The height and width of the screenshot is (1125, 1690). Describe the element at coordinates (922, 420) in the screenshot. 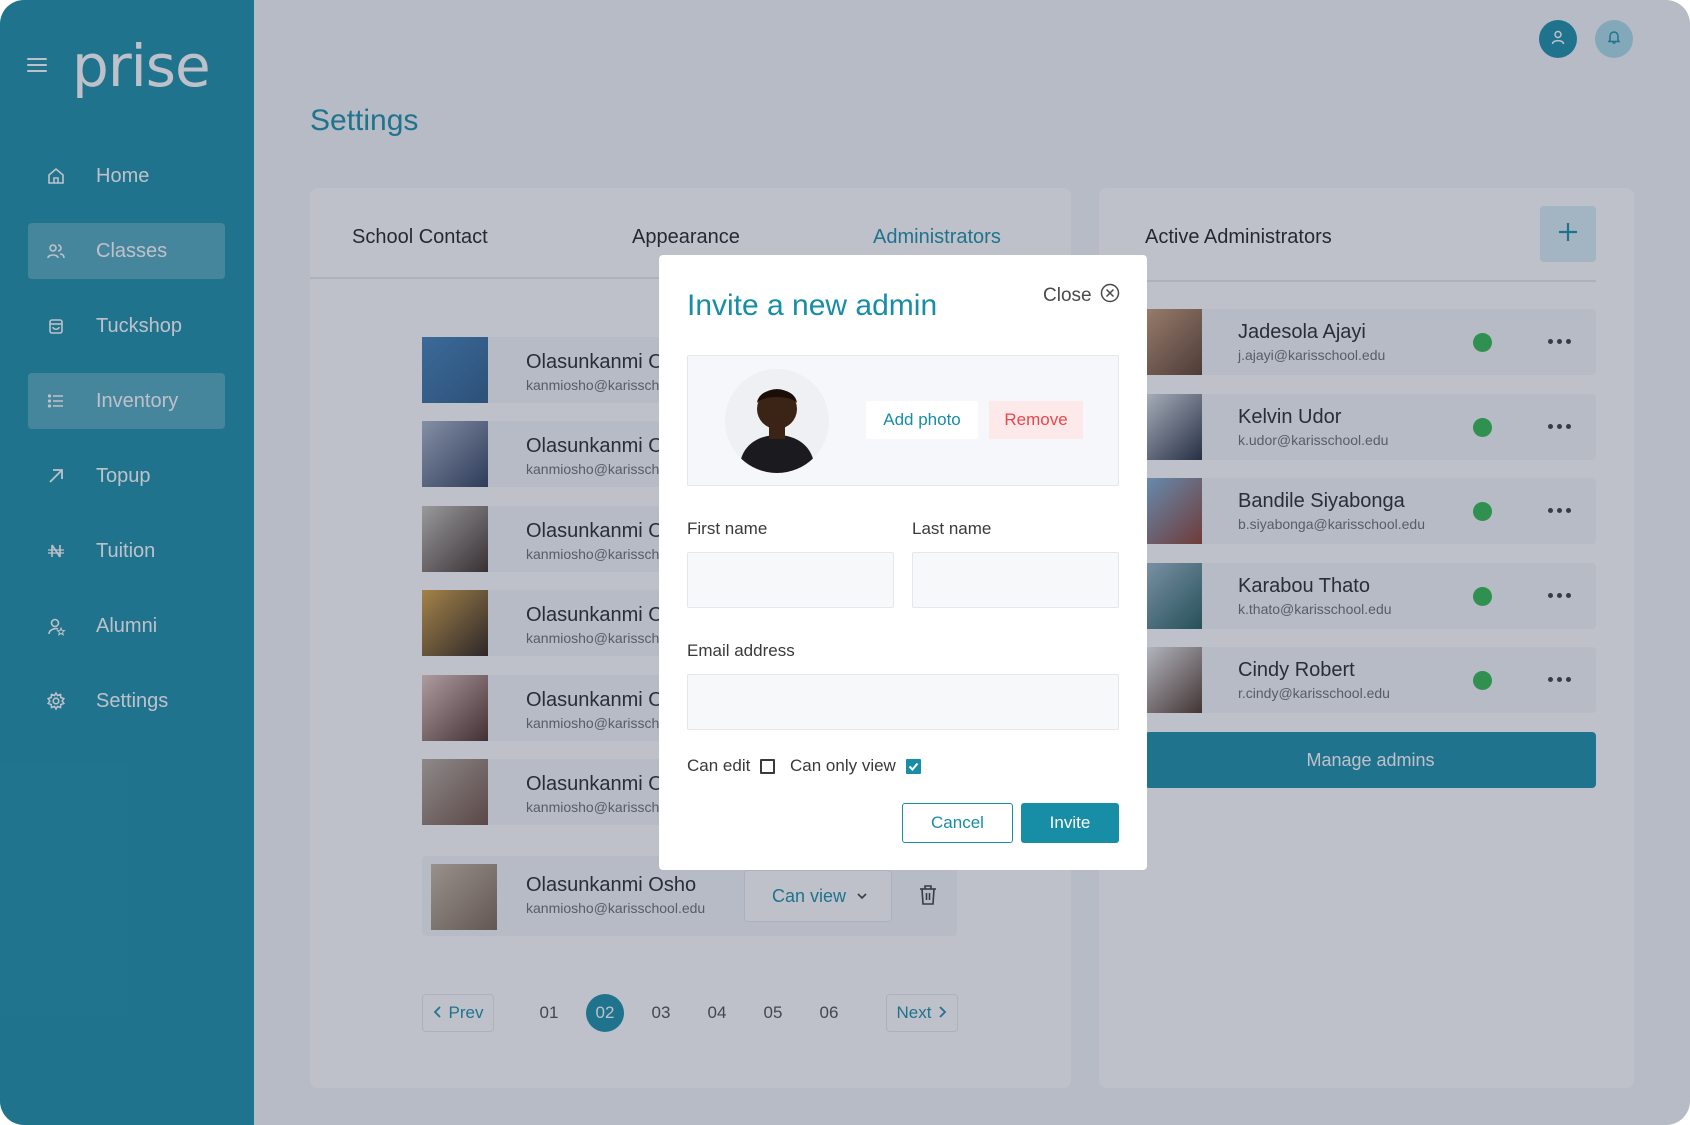

I see `add-photo-button: Add photo` at that location.